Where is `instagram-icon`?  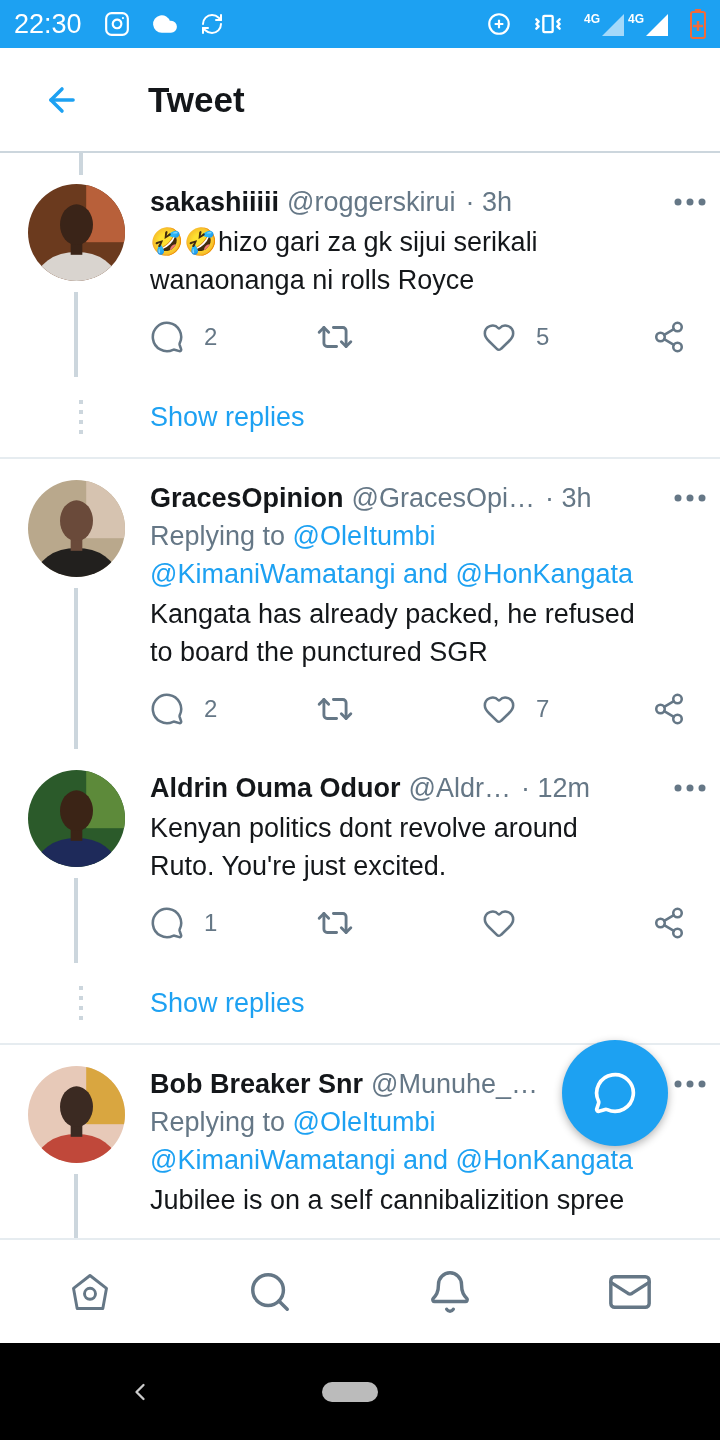 instagram-icon is located at coordinates (116, 24).